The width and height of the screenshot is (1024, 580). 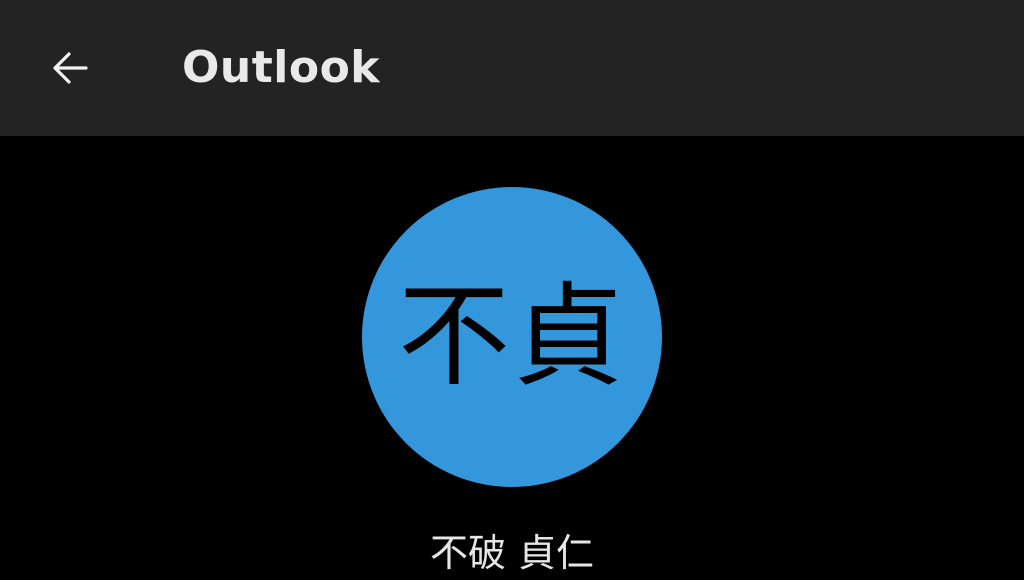 I want to click on arrow-left-icon, so click(x=70, y=68).